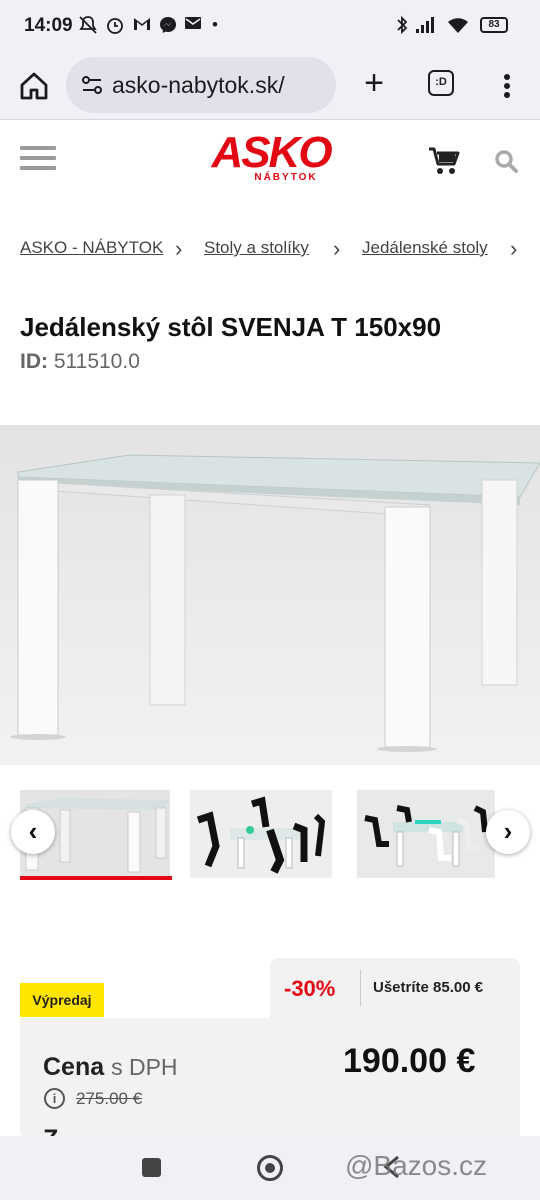 Image resolution: width=540 pixels, height=1200 pixels. Describe the element at coordinates (508, 832) in the screenshot. I see `carousel-next-button: ›` at that location.